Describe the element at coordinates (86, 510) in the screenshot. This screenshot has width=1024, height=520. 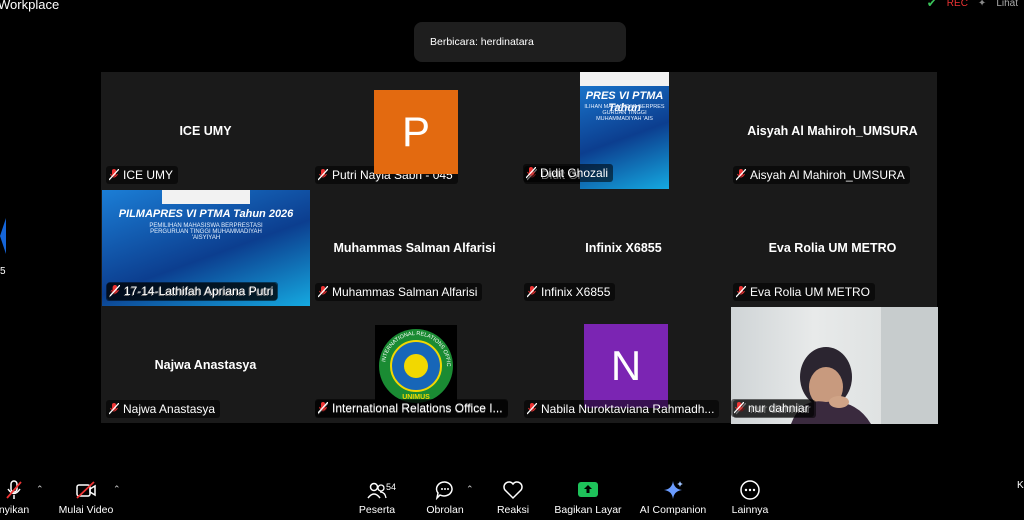
I see `start-video-label: Mulai Video` at that location.